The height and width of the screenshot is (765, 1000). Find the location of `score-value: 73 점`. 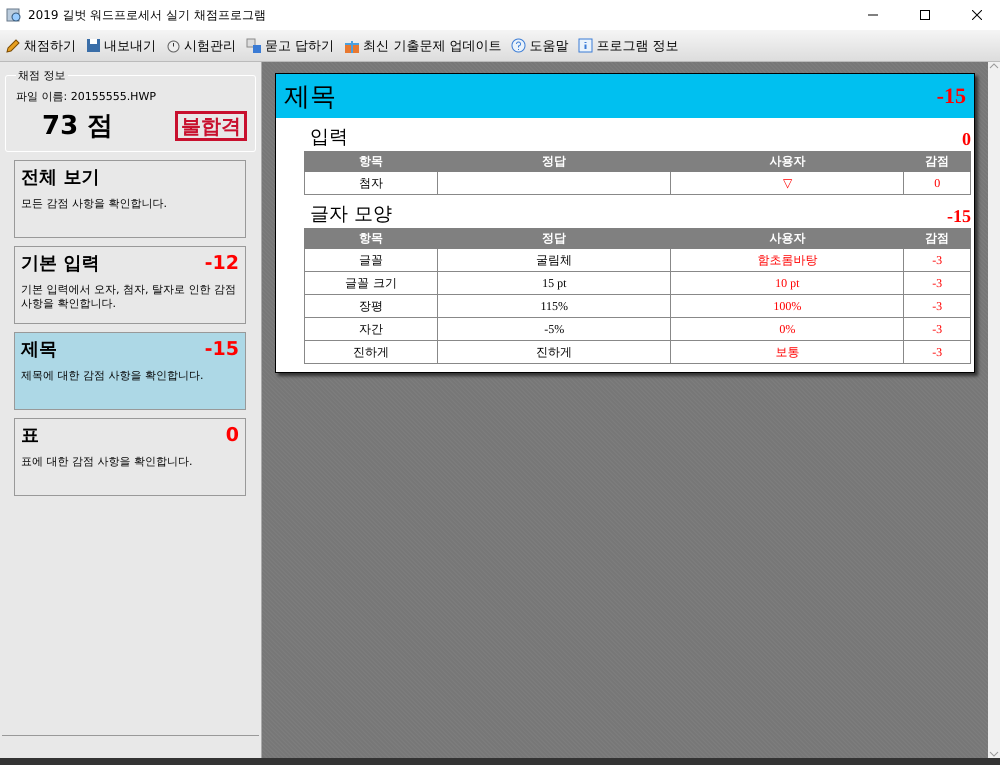

score-value: 73 점 is located at coordinates (78, 126).